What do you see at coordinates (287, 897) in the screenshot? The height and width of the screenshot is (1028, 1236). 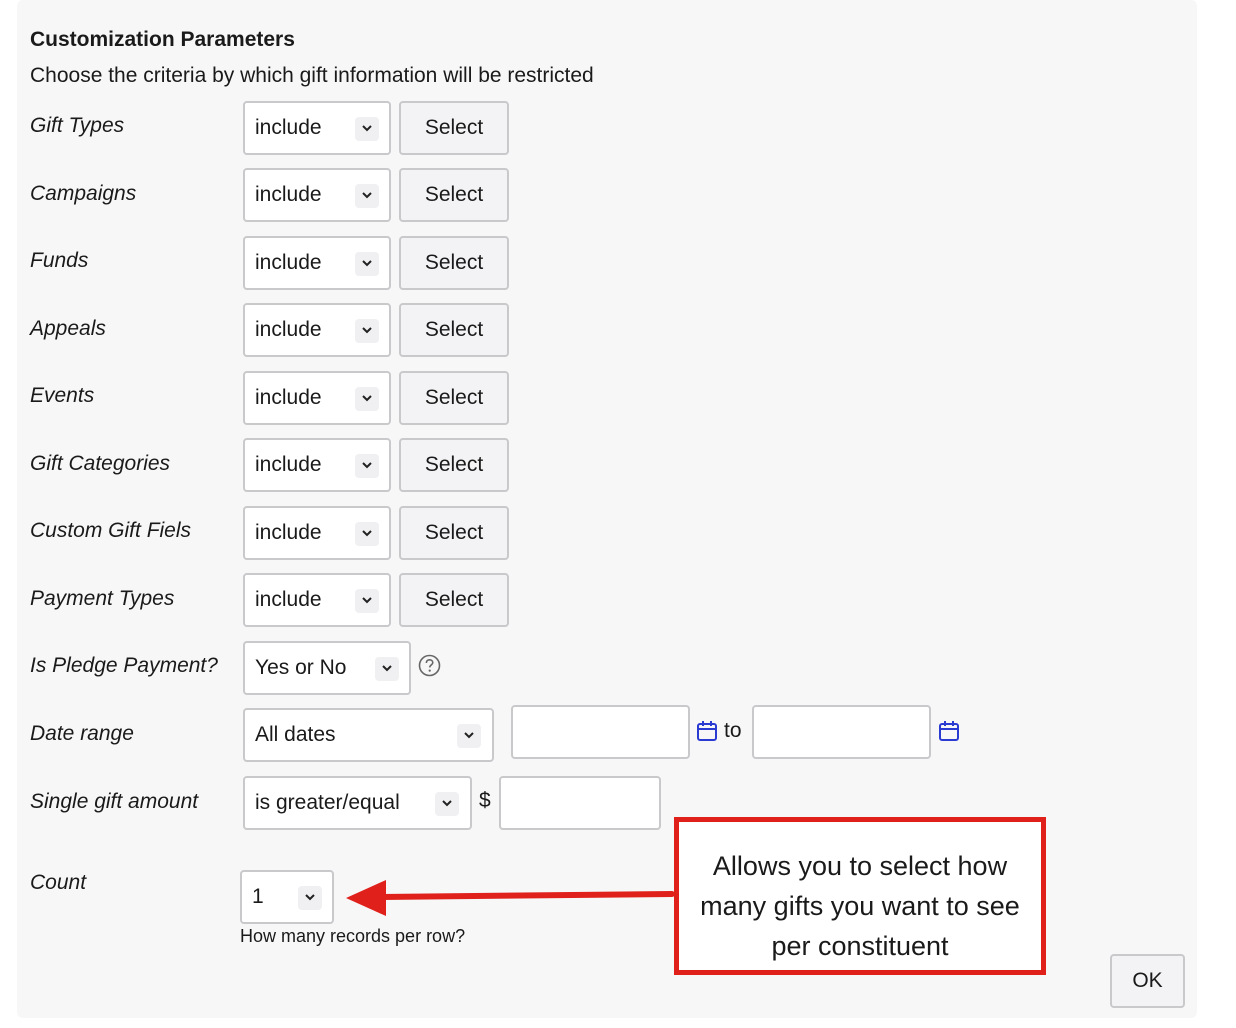 I see `count-select: 1` at bounding box center [287, 897].